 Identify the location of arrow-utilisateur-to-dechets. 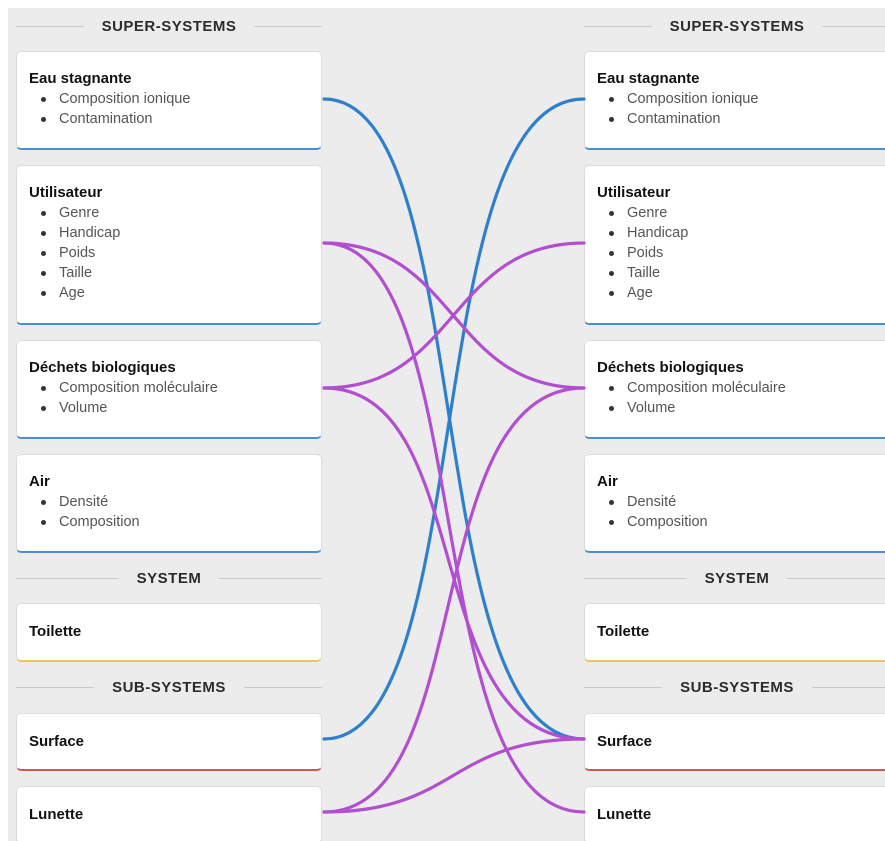
(454, 315).